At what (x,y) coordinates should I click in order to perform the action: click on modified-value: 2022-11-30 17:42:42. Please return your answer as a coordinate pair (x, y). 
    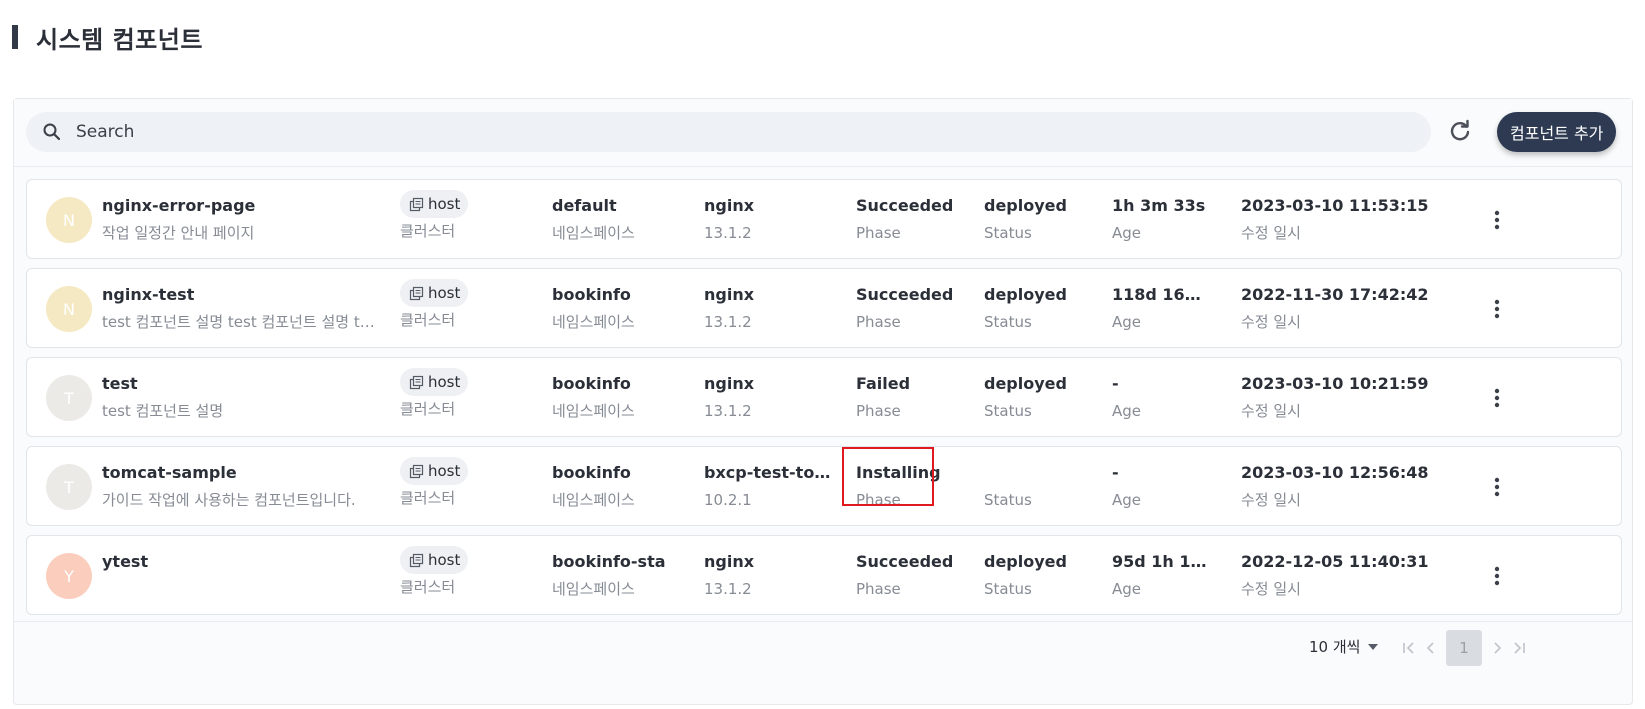
    Looking at the image, I should click on (1335, 294).